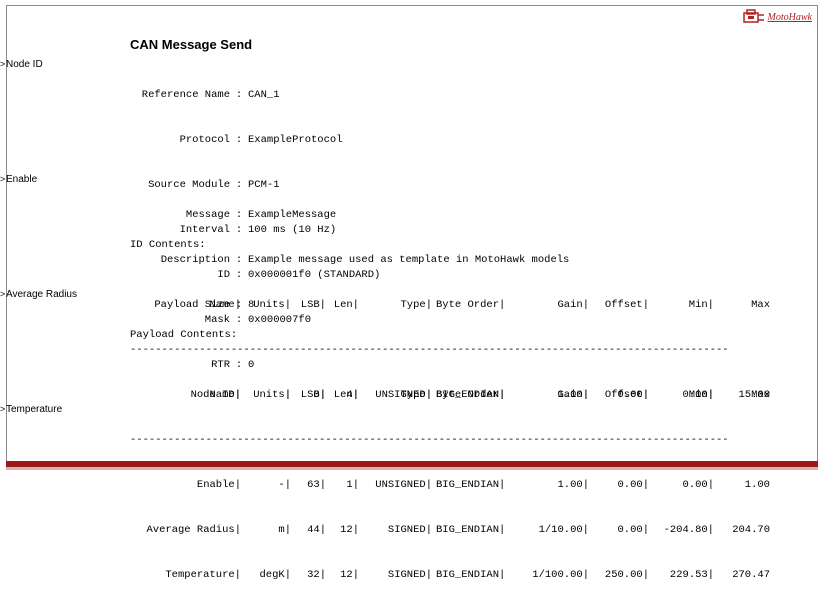 This screenshot has height=598, width=822. I want to click on block-title: CAN Message Send, so click(191, 44).